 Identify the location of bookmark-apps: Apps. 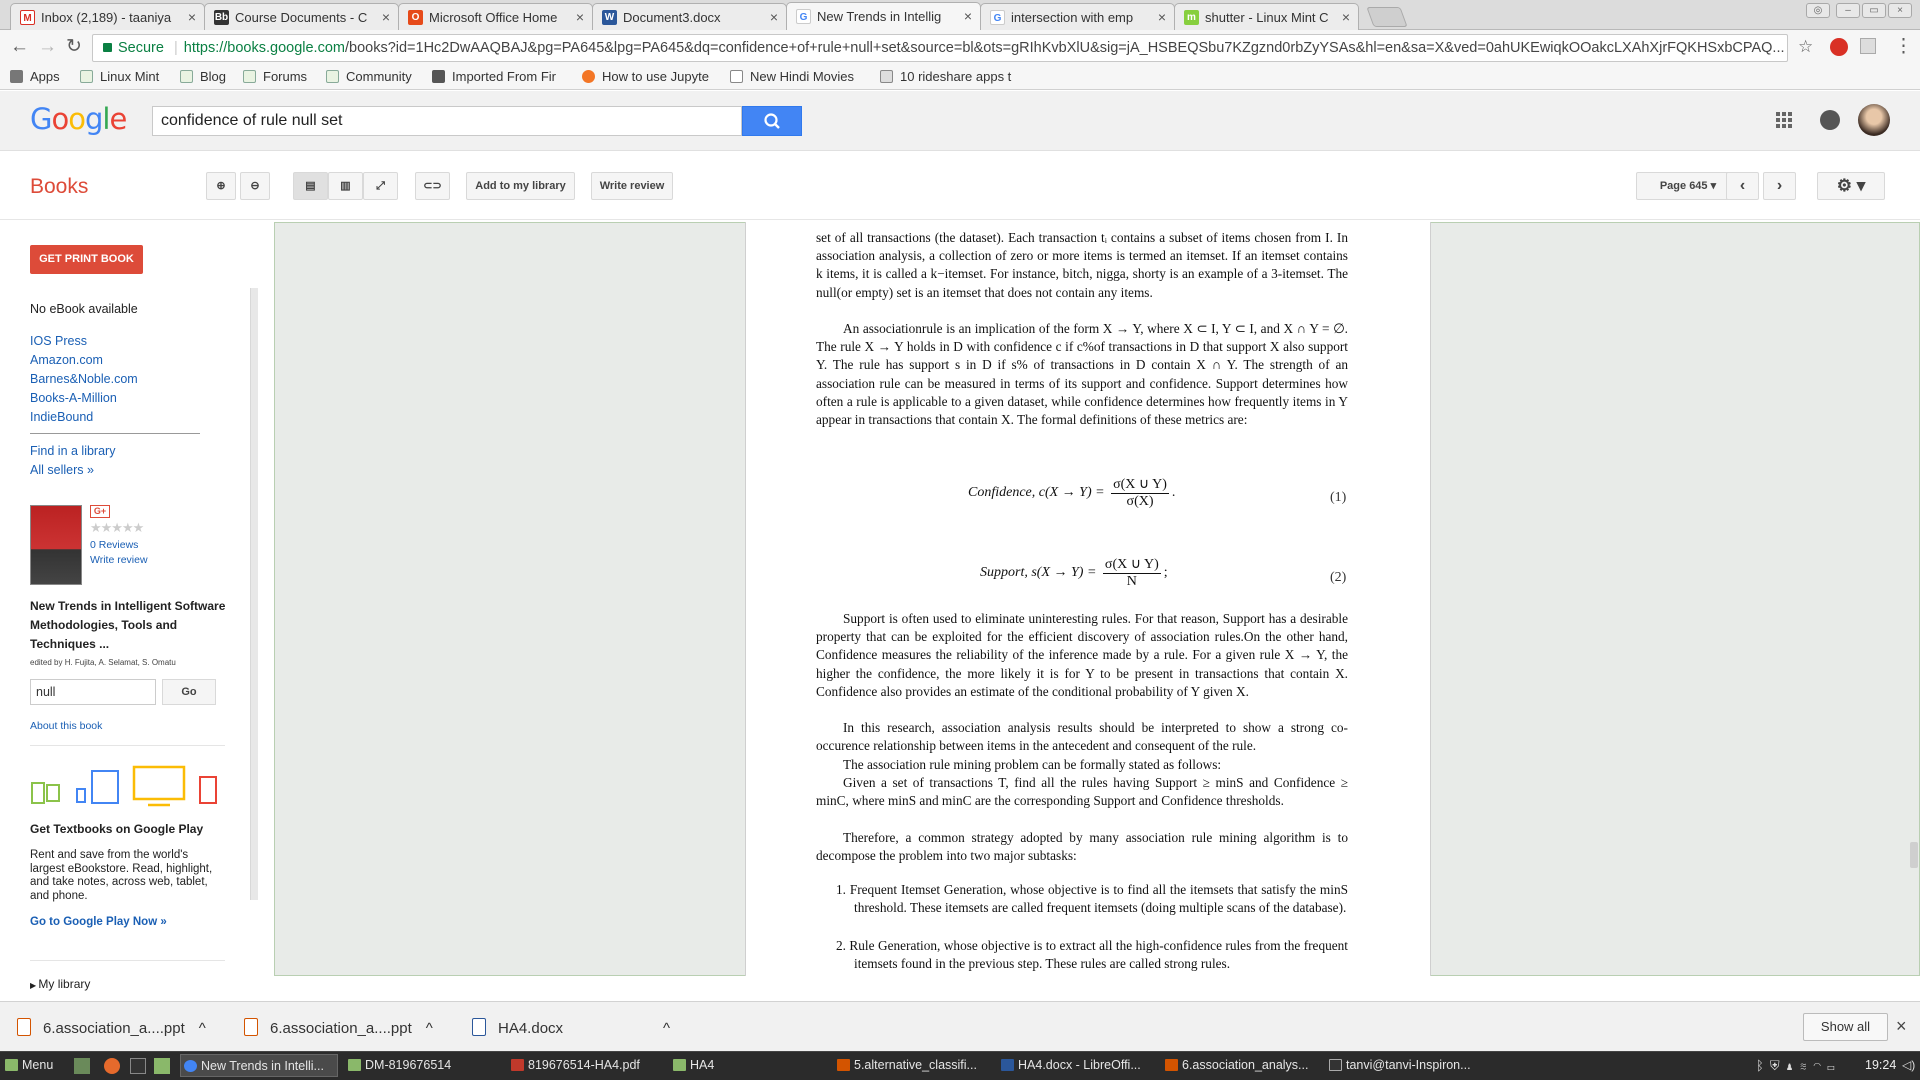
(35, 76).